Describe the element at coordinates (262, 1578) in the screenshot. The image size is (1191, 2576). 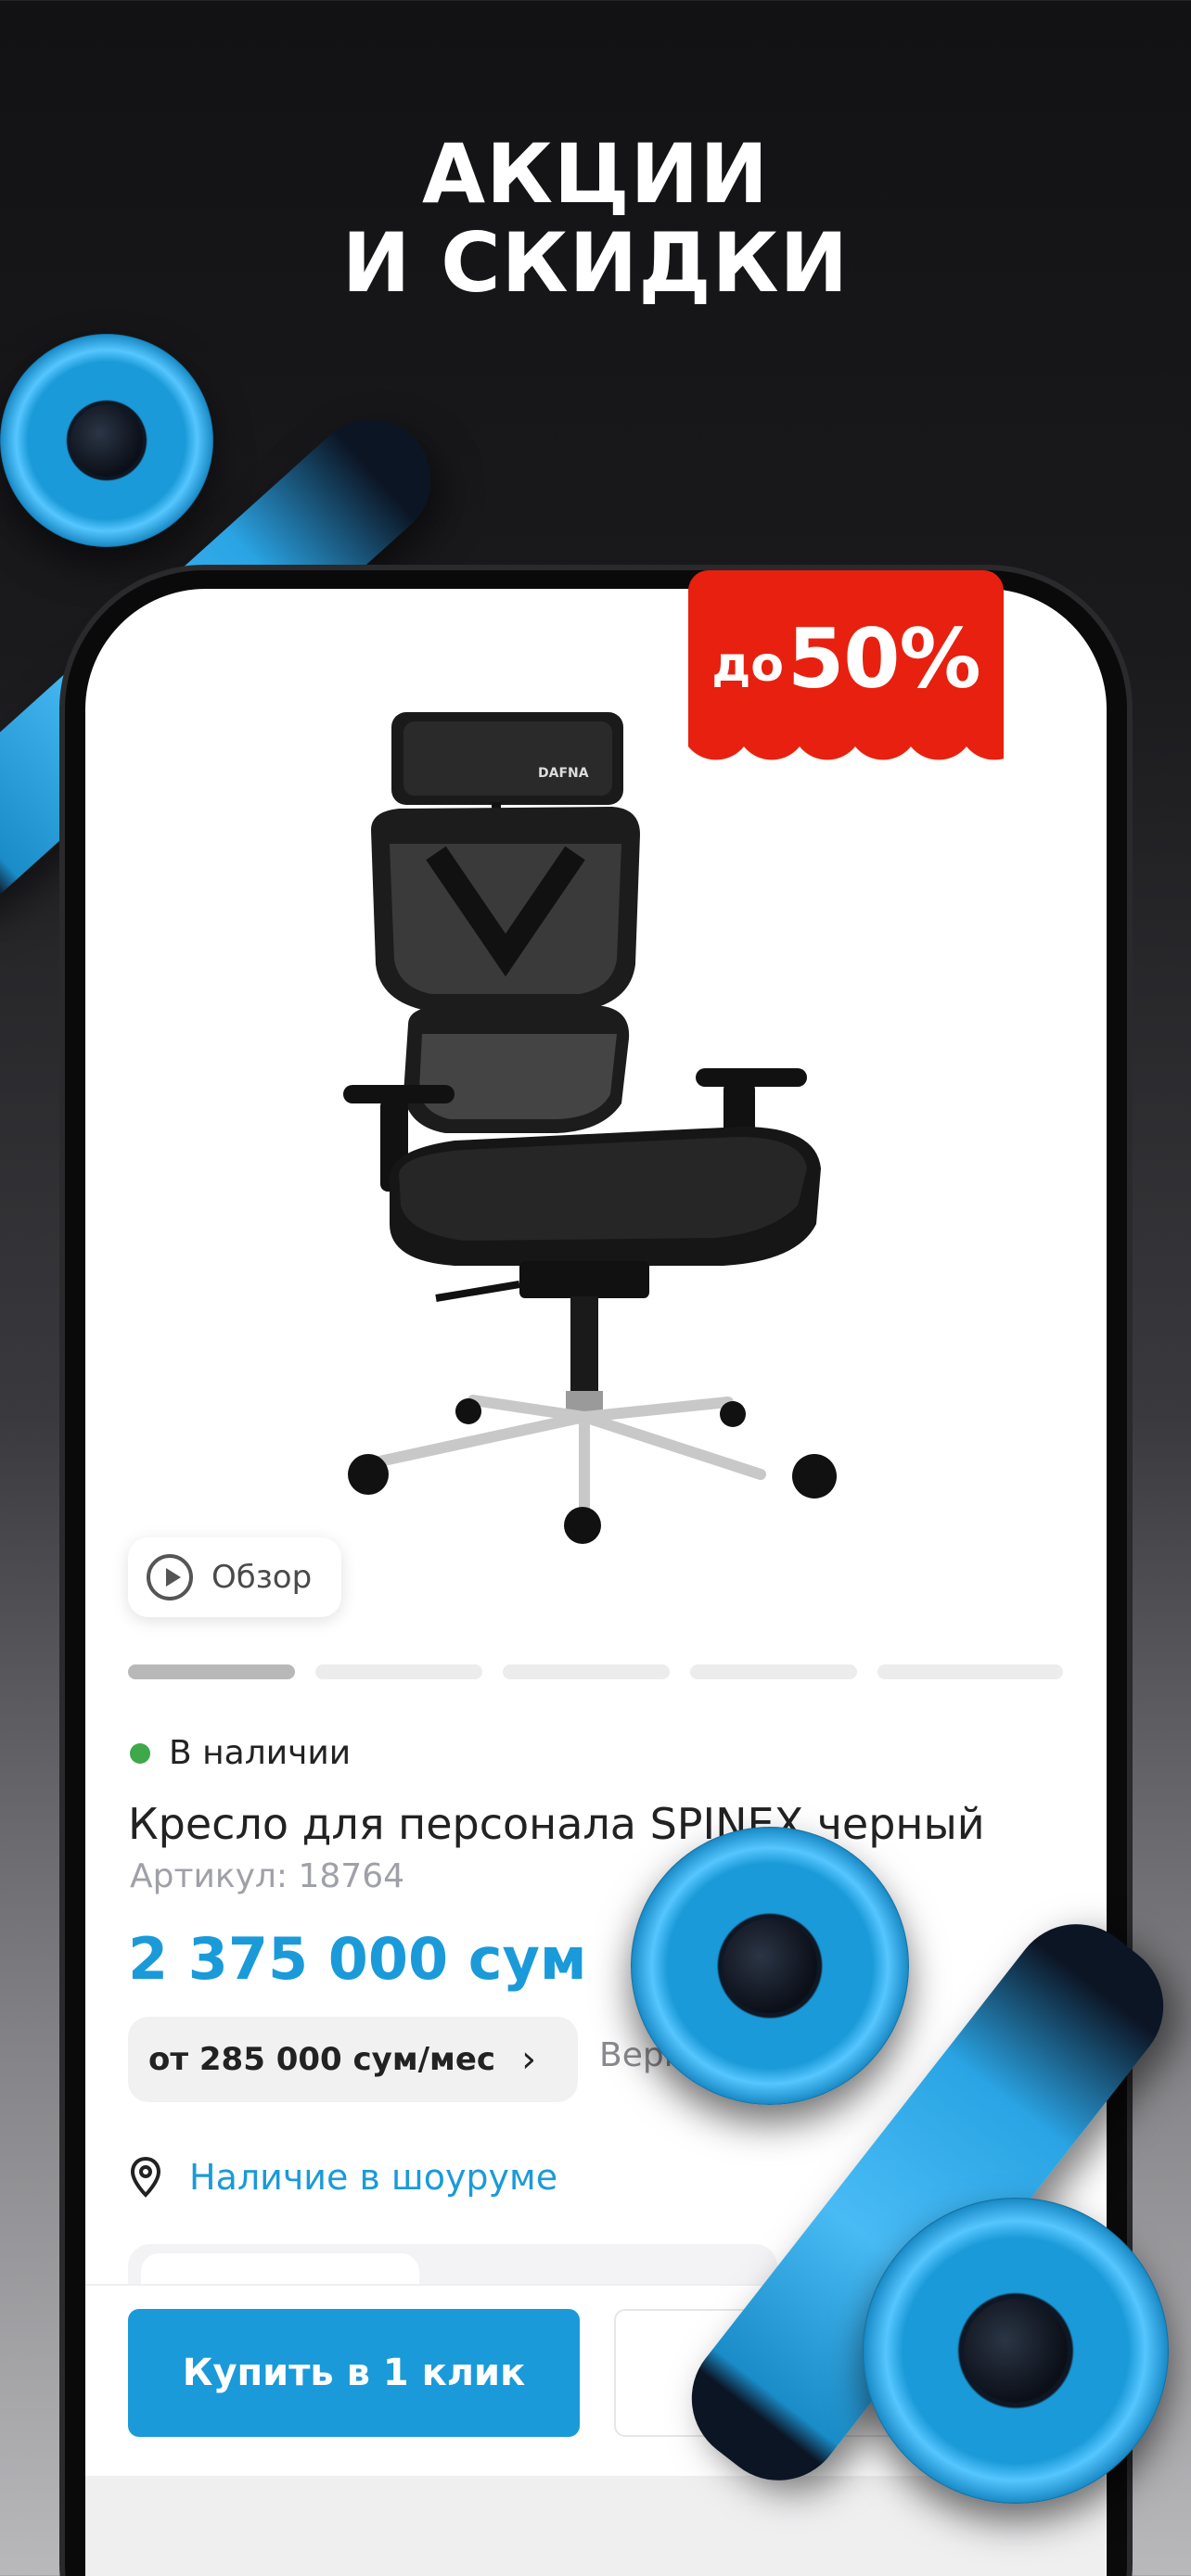
I see `review-label: Обзор` at that location.